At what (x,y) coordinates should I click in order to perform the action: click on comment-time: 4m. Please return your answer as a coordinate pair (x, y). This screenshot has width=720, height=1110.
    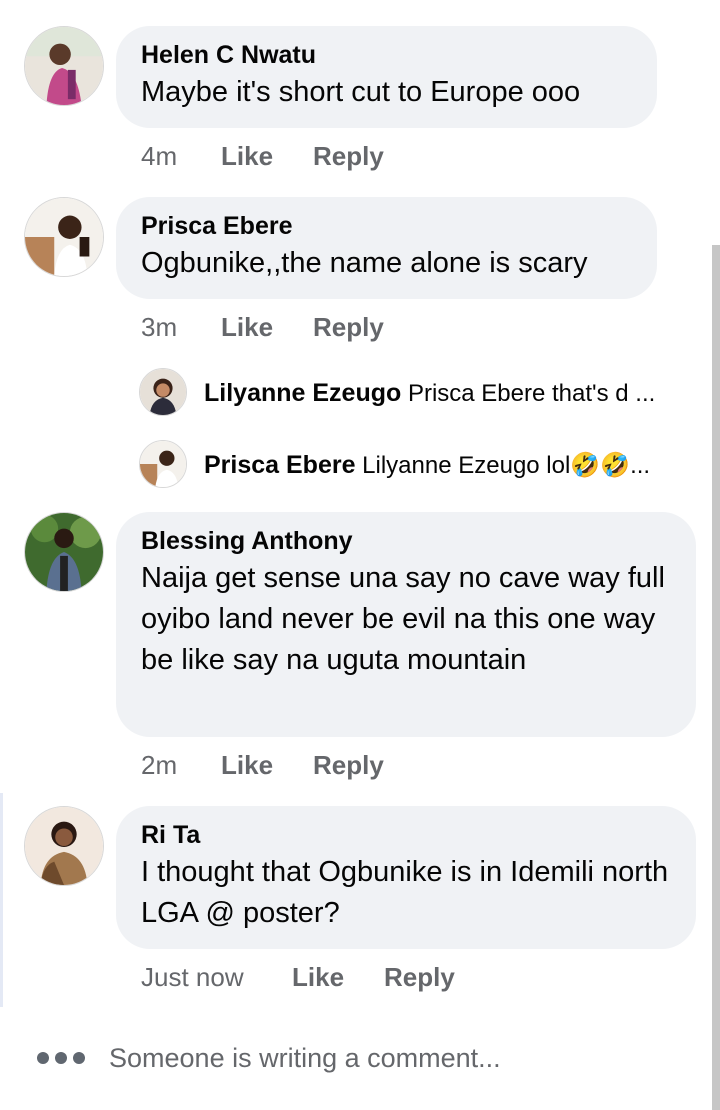
    Looking at the image, I should click on (159, 156).